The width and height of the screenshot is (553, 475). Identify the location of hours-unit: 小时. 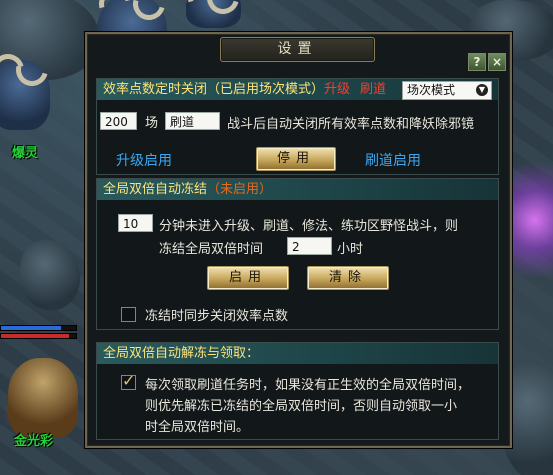
(350, 249).